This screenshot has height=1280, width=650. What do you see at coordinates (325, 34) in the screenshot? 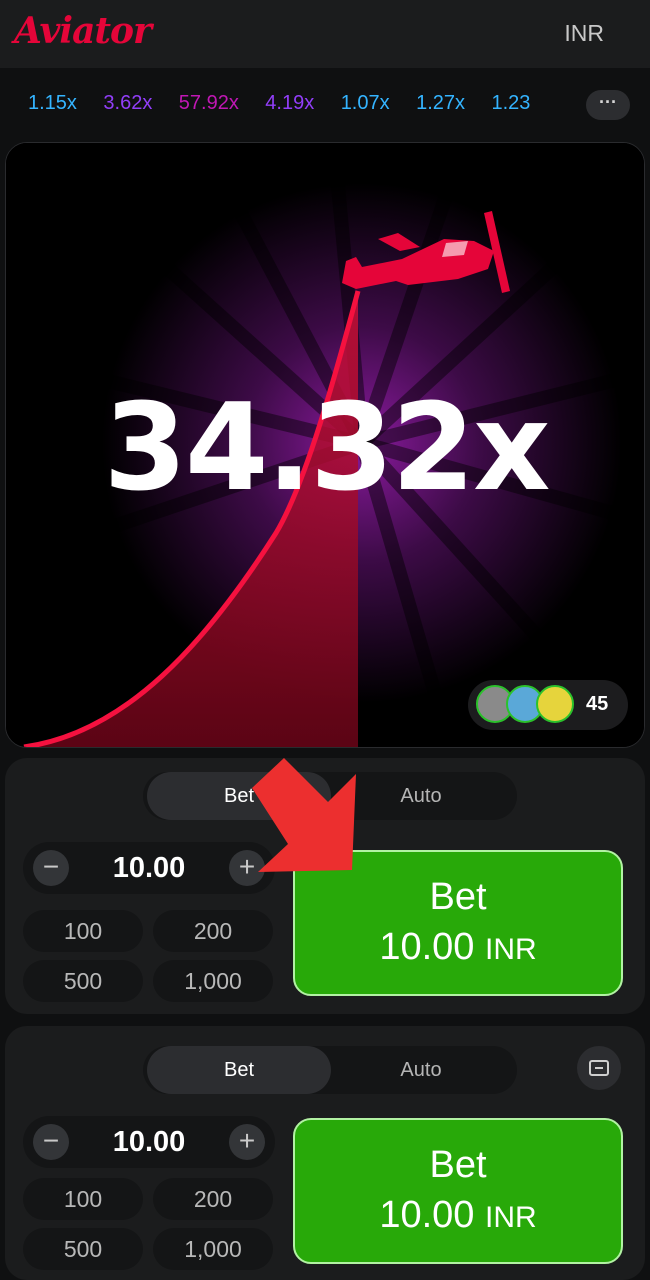
I see `app-header: Aviator INR` at bounding box center [325, 34].